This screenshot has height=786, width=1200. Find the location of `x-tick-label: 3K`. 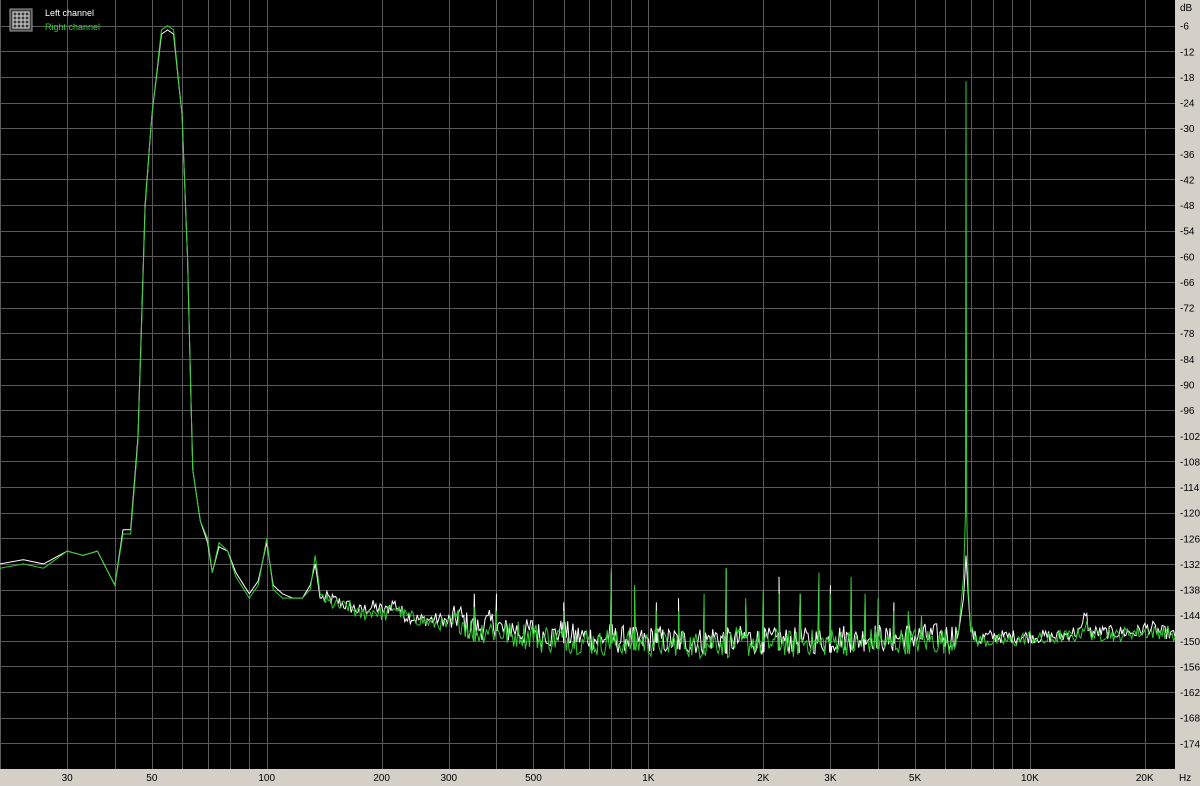

x-tick-label: 3K is located at coordinates (830, 778).